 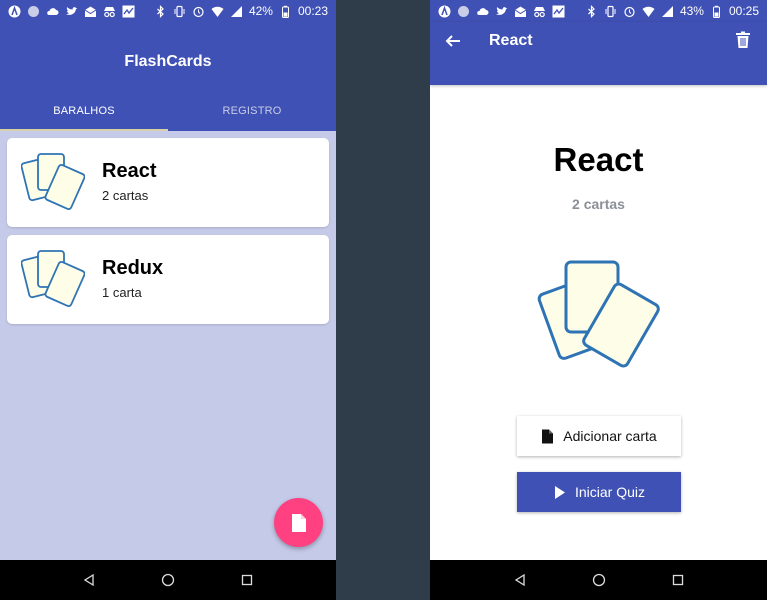 I want to click on start-quiz-button: Iniciar Quiz, so click(x=599, y=492).